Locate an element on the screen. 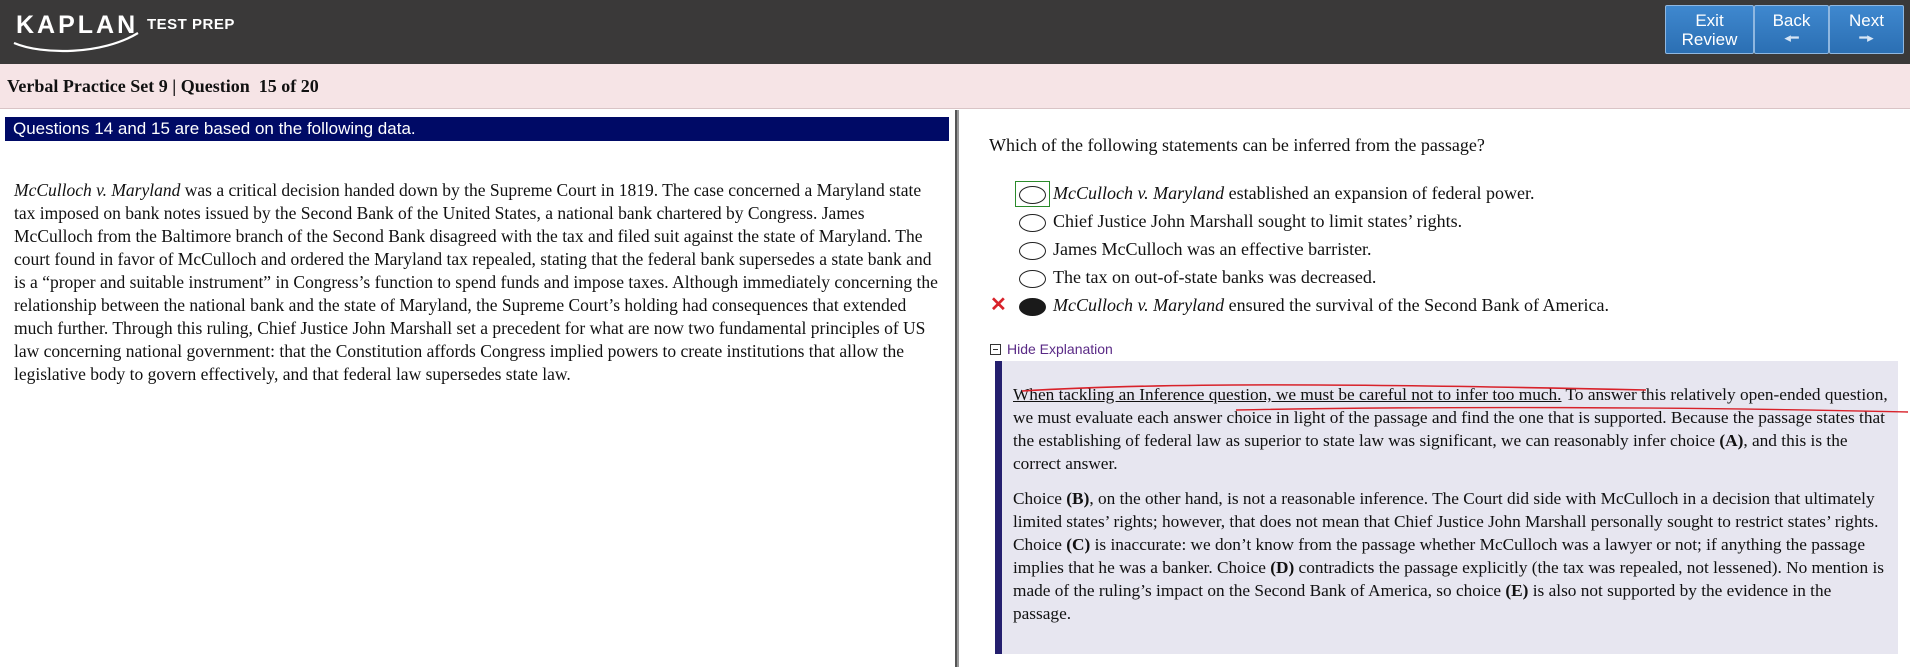 This screenshot has width=1910, height=667. hide-explanation-label: Hide Explanation is located at coordinates (1060, 349).